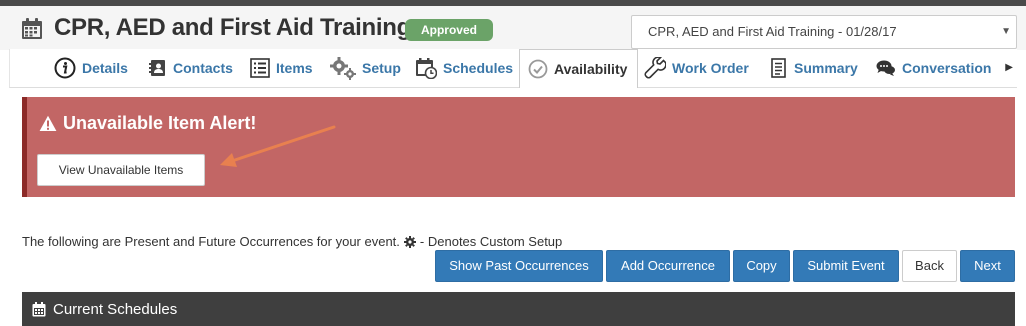  Describe the element at coordinates (491, 241) in the screenshot. I see `custom-setup-legend: - Denotes Custom Setup` at that location.